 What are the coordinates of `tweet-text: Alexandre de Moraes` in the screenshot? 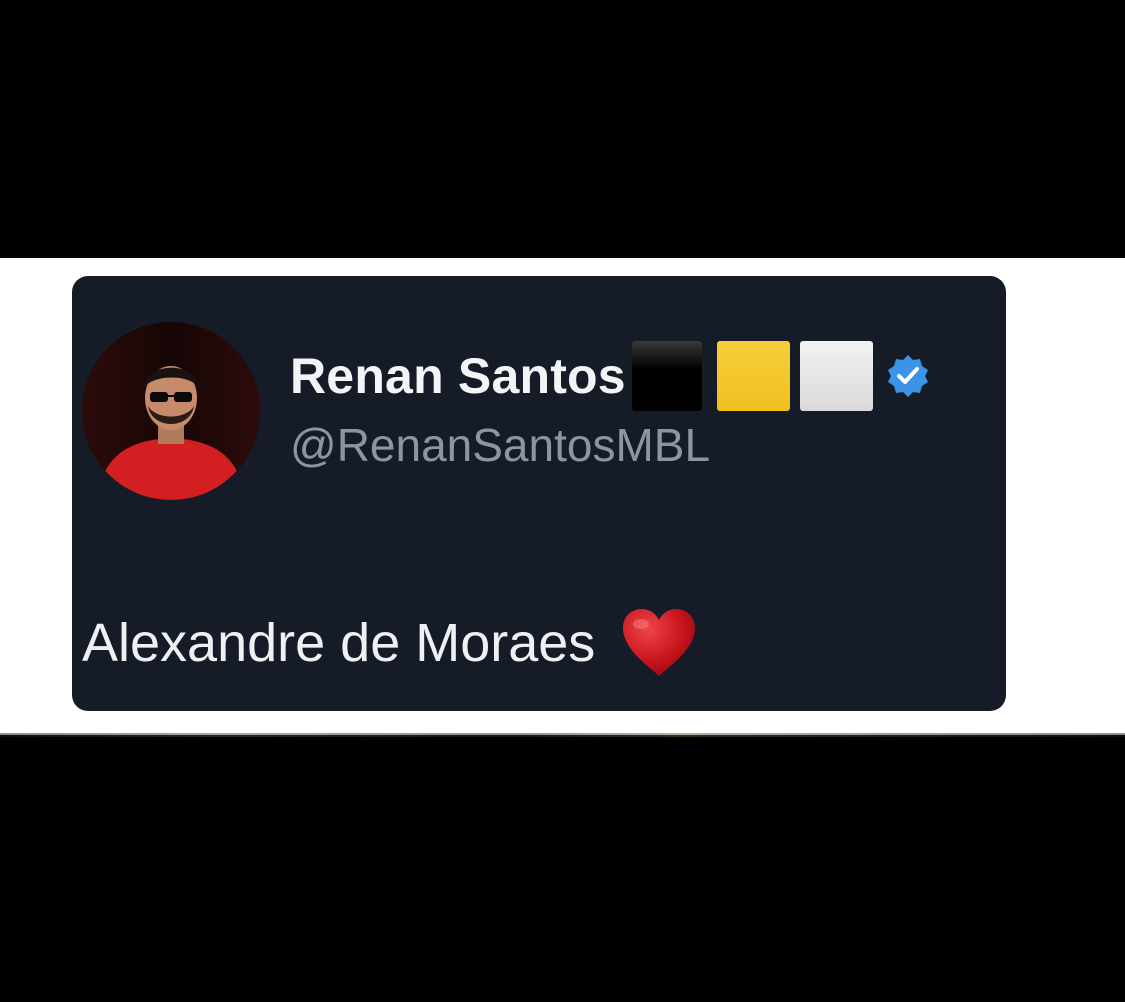 It's located at (339, 643).